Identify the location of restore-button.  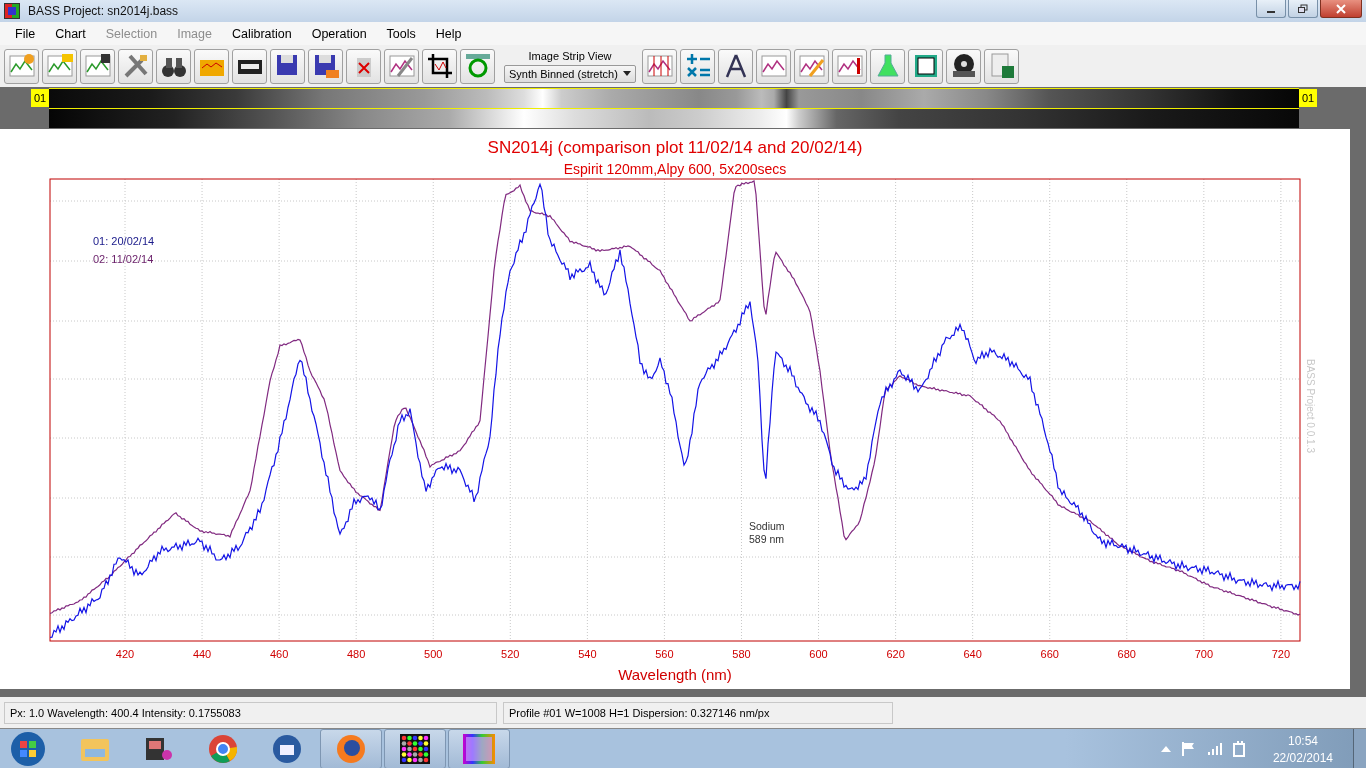
(1303, 9).